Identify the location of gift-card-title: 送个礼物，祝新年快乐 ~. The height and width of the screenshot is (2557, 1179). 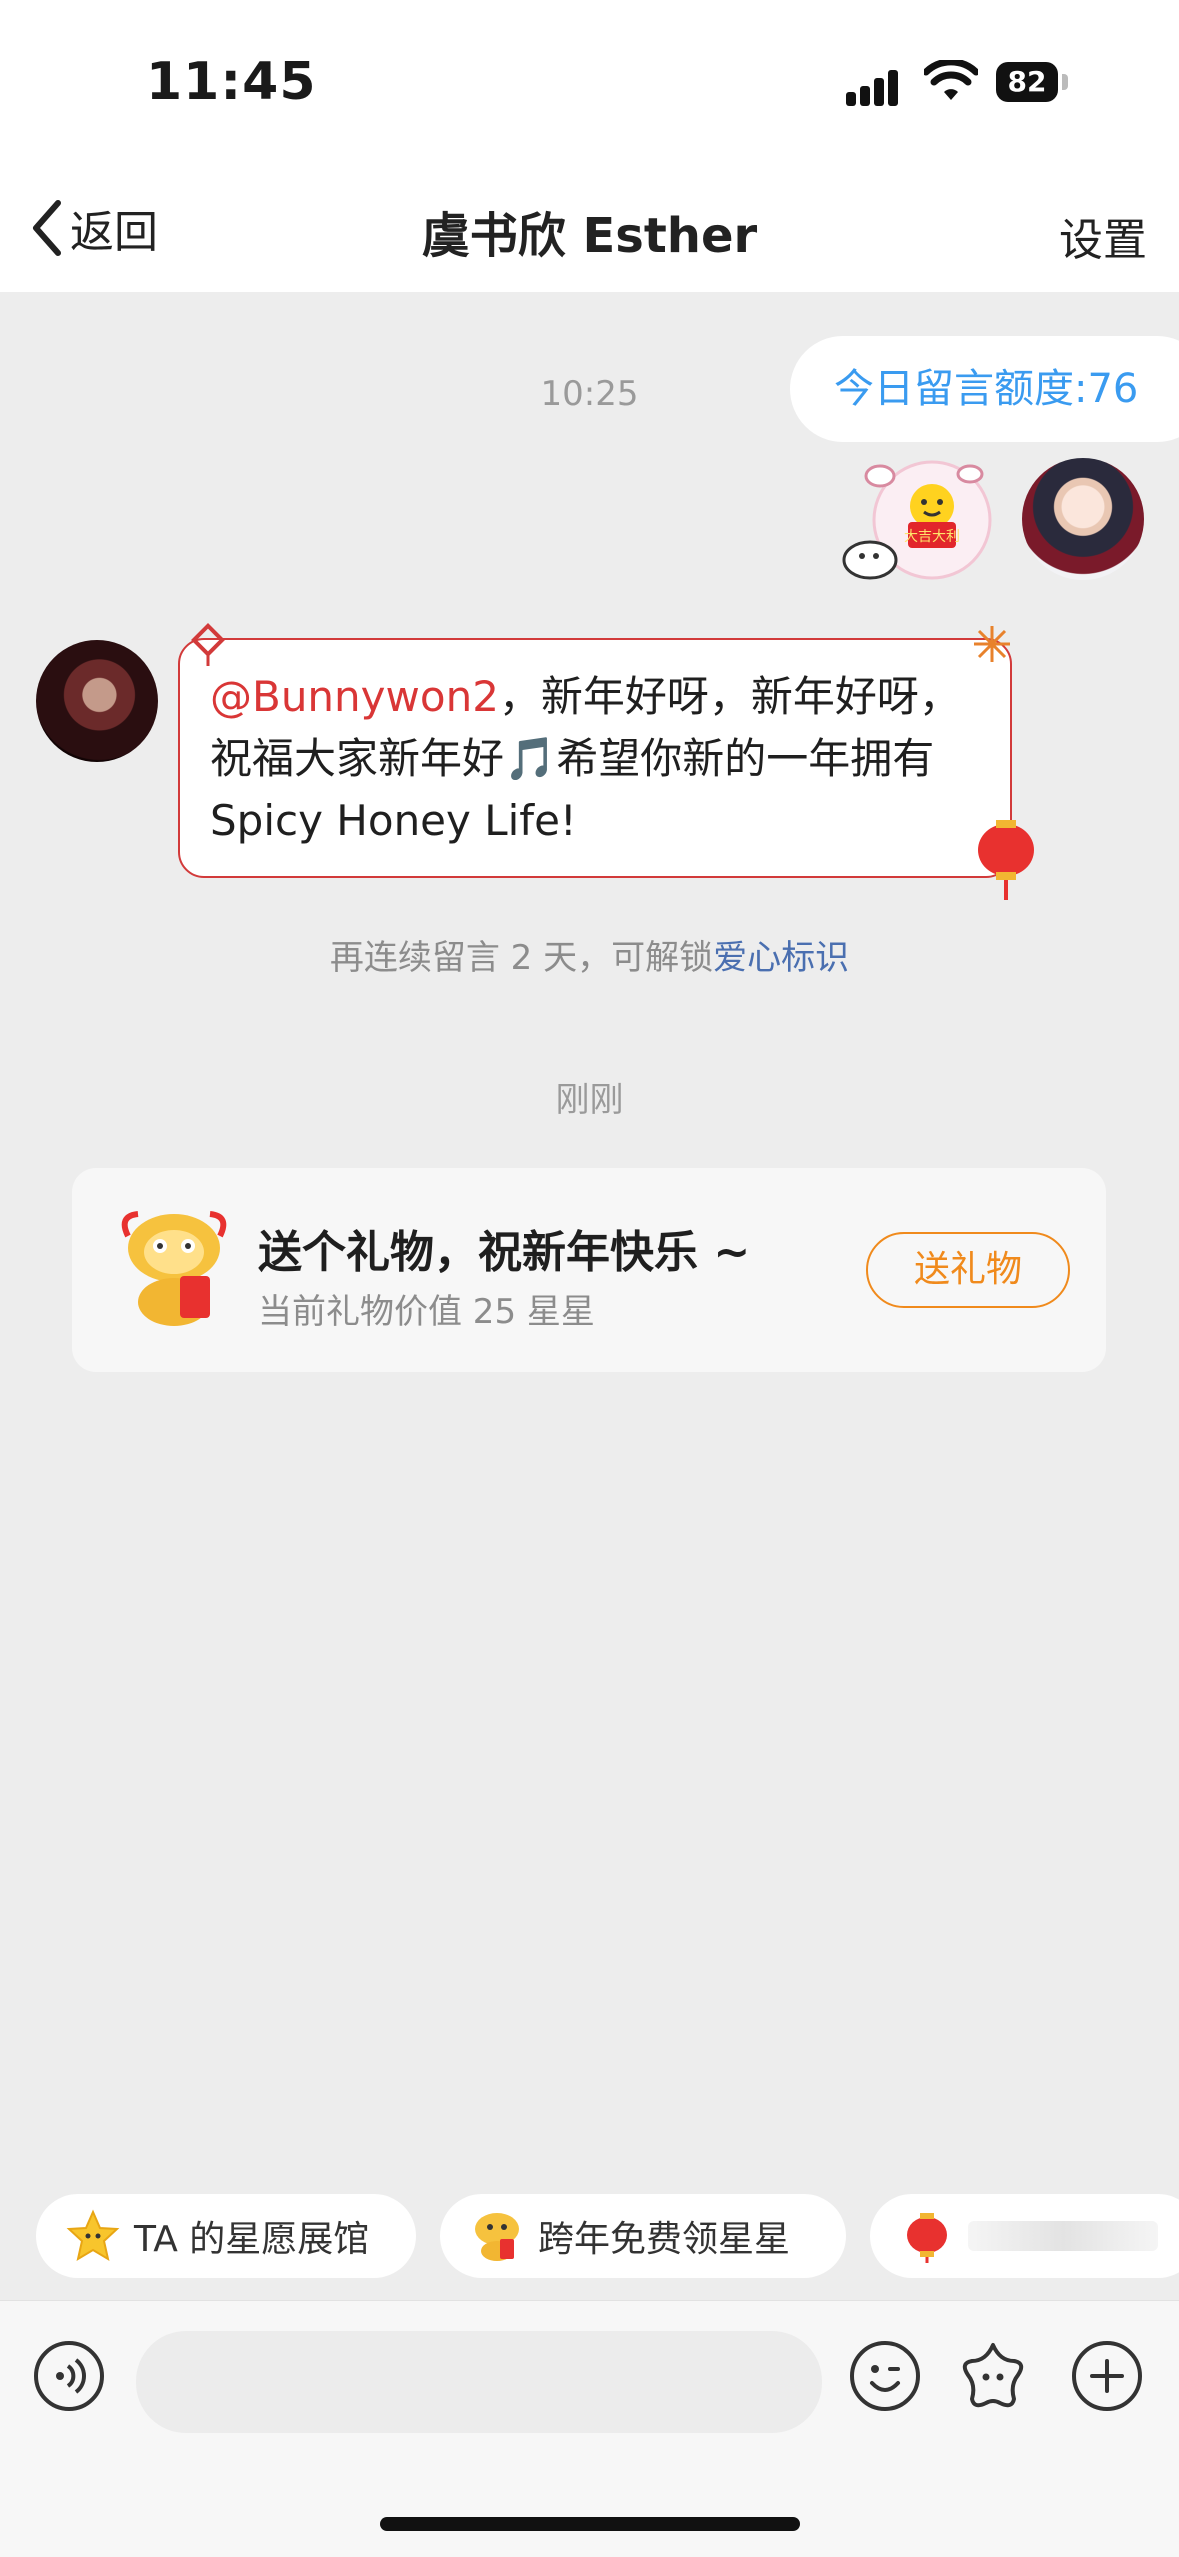
(504, 1252).